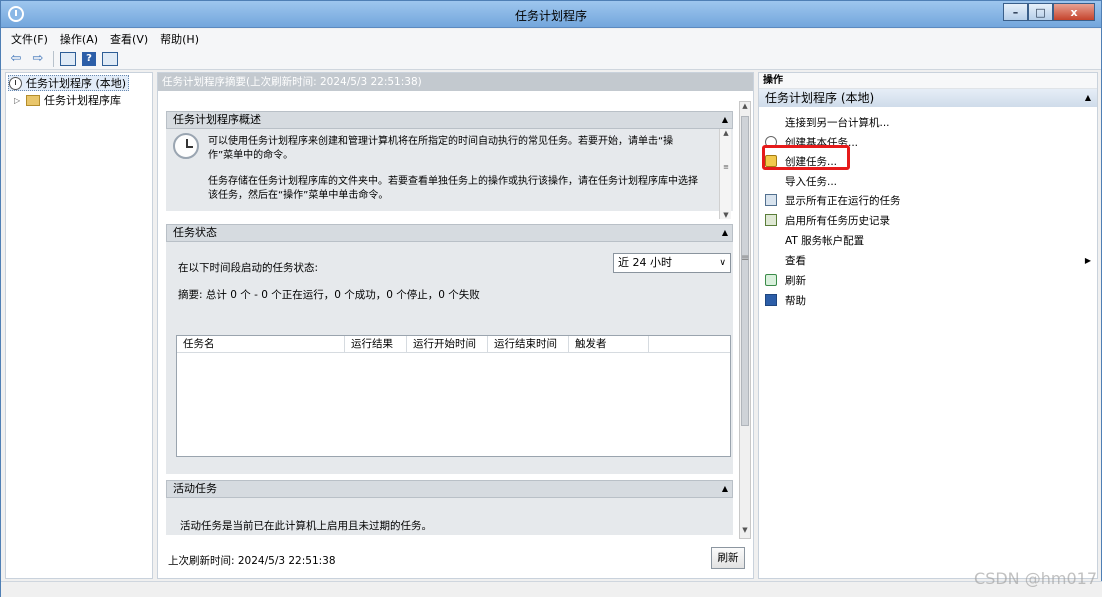  Describe the element at coordinates (745, 271) in the screenshot. I see `scroll-thumb` at that location.